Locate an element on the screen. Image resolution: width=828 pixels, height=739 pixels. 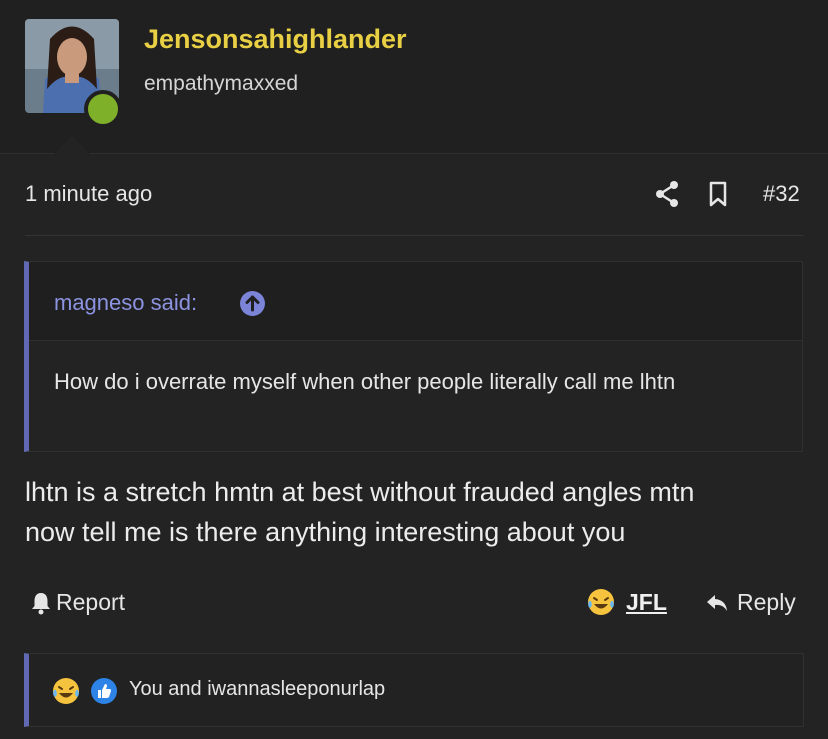
report-button: Report is located at coordinates (77, 602).